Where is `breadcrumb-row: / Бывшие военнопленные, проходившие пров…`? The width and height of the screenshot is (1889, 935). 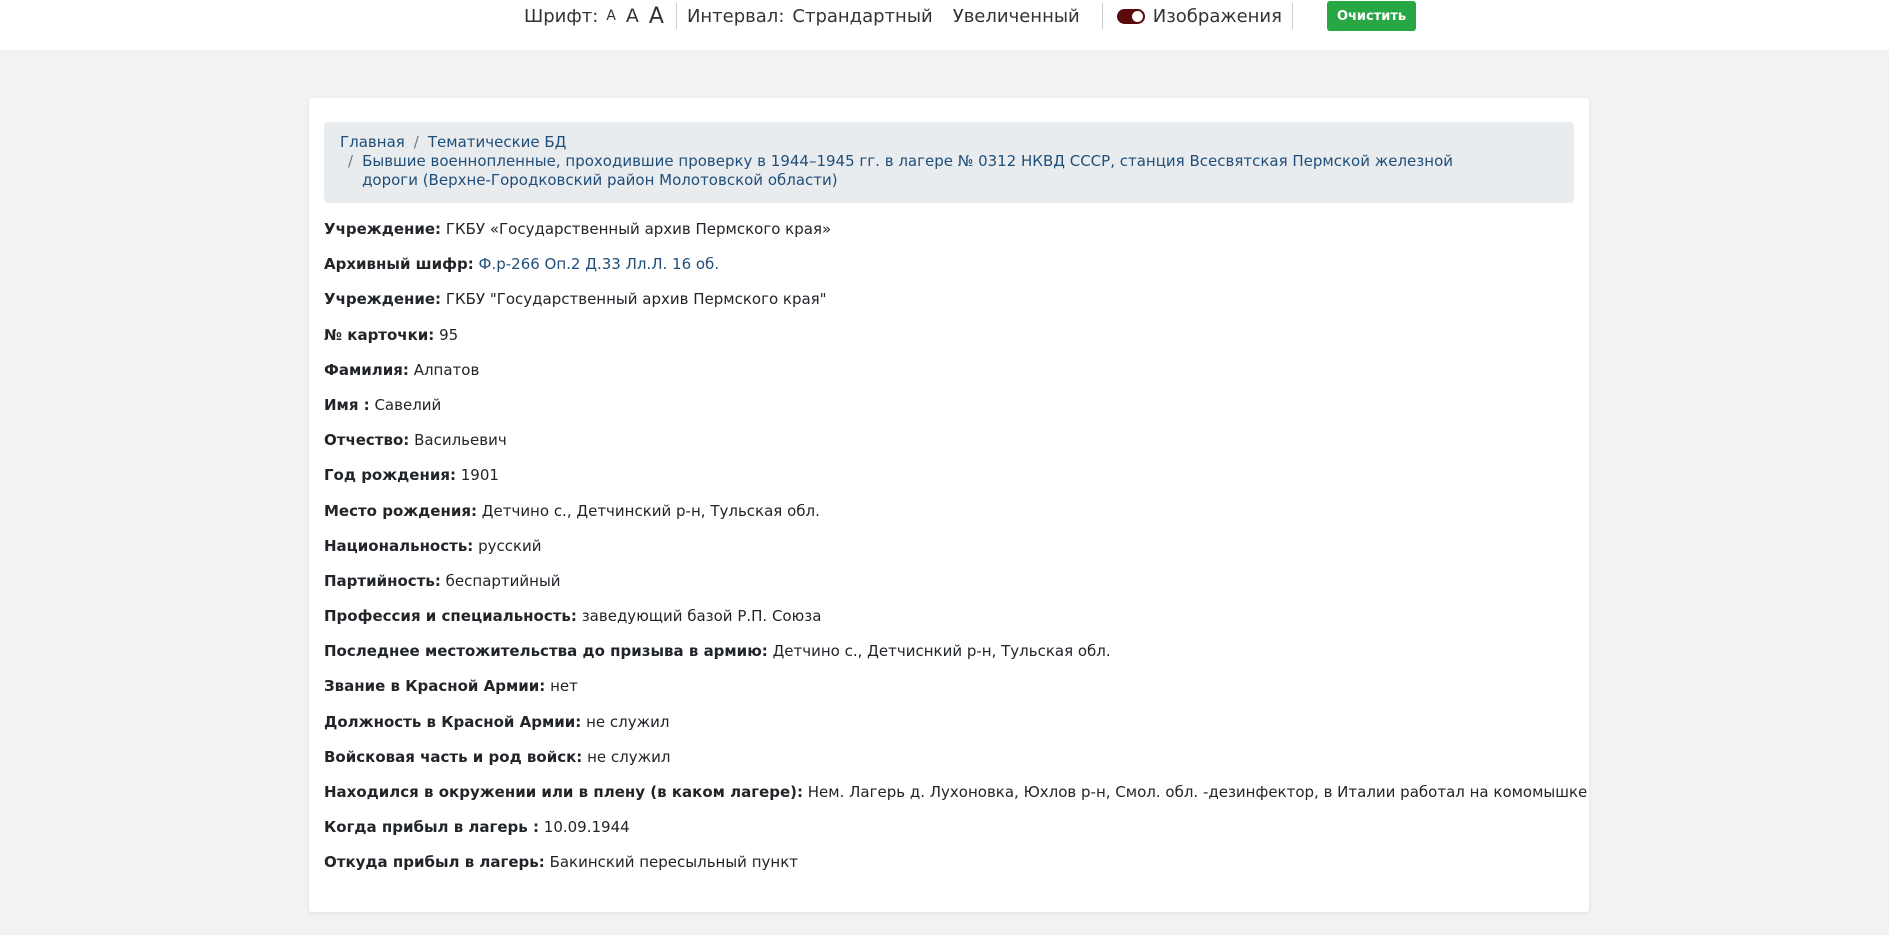 breadcrumb-row: / Бывшие военнопленные, проходившие пров… is located at coordinates (949, 171).